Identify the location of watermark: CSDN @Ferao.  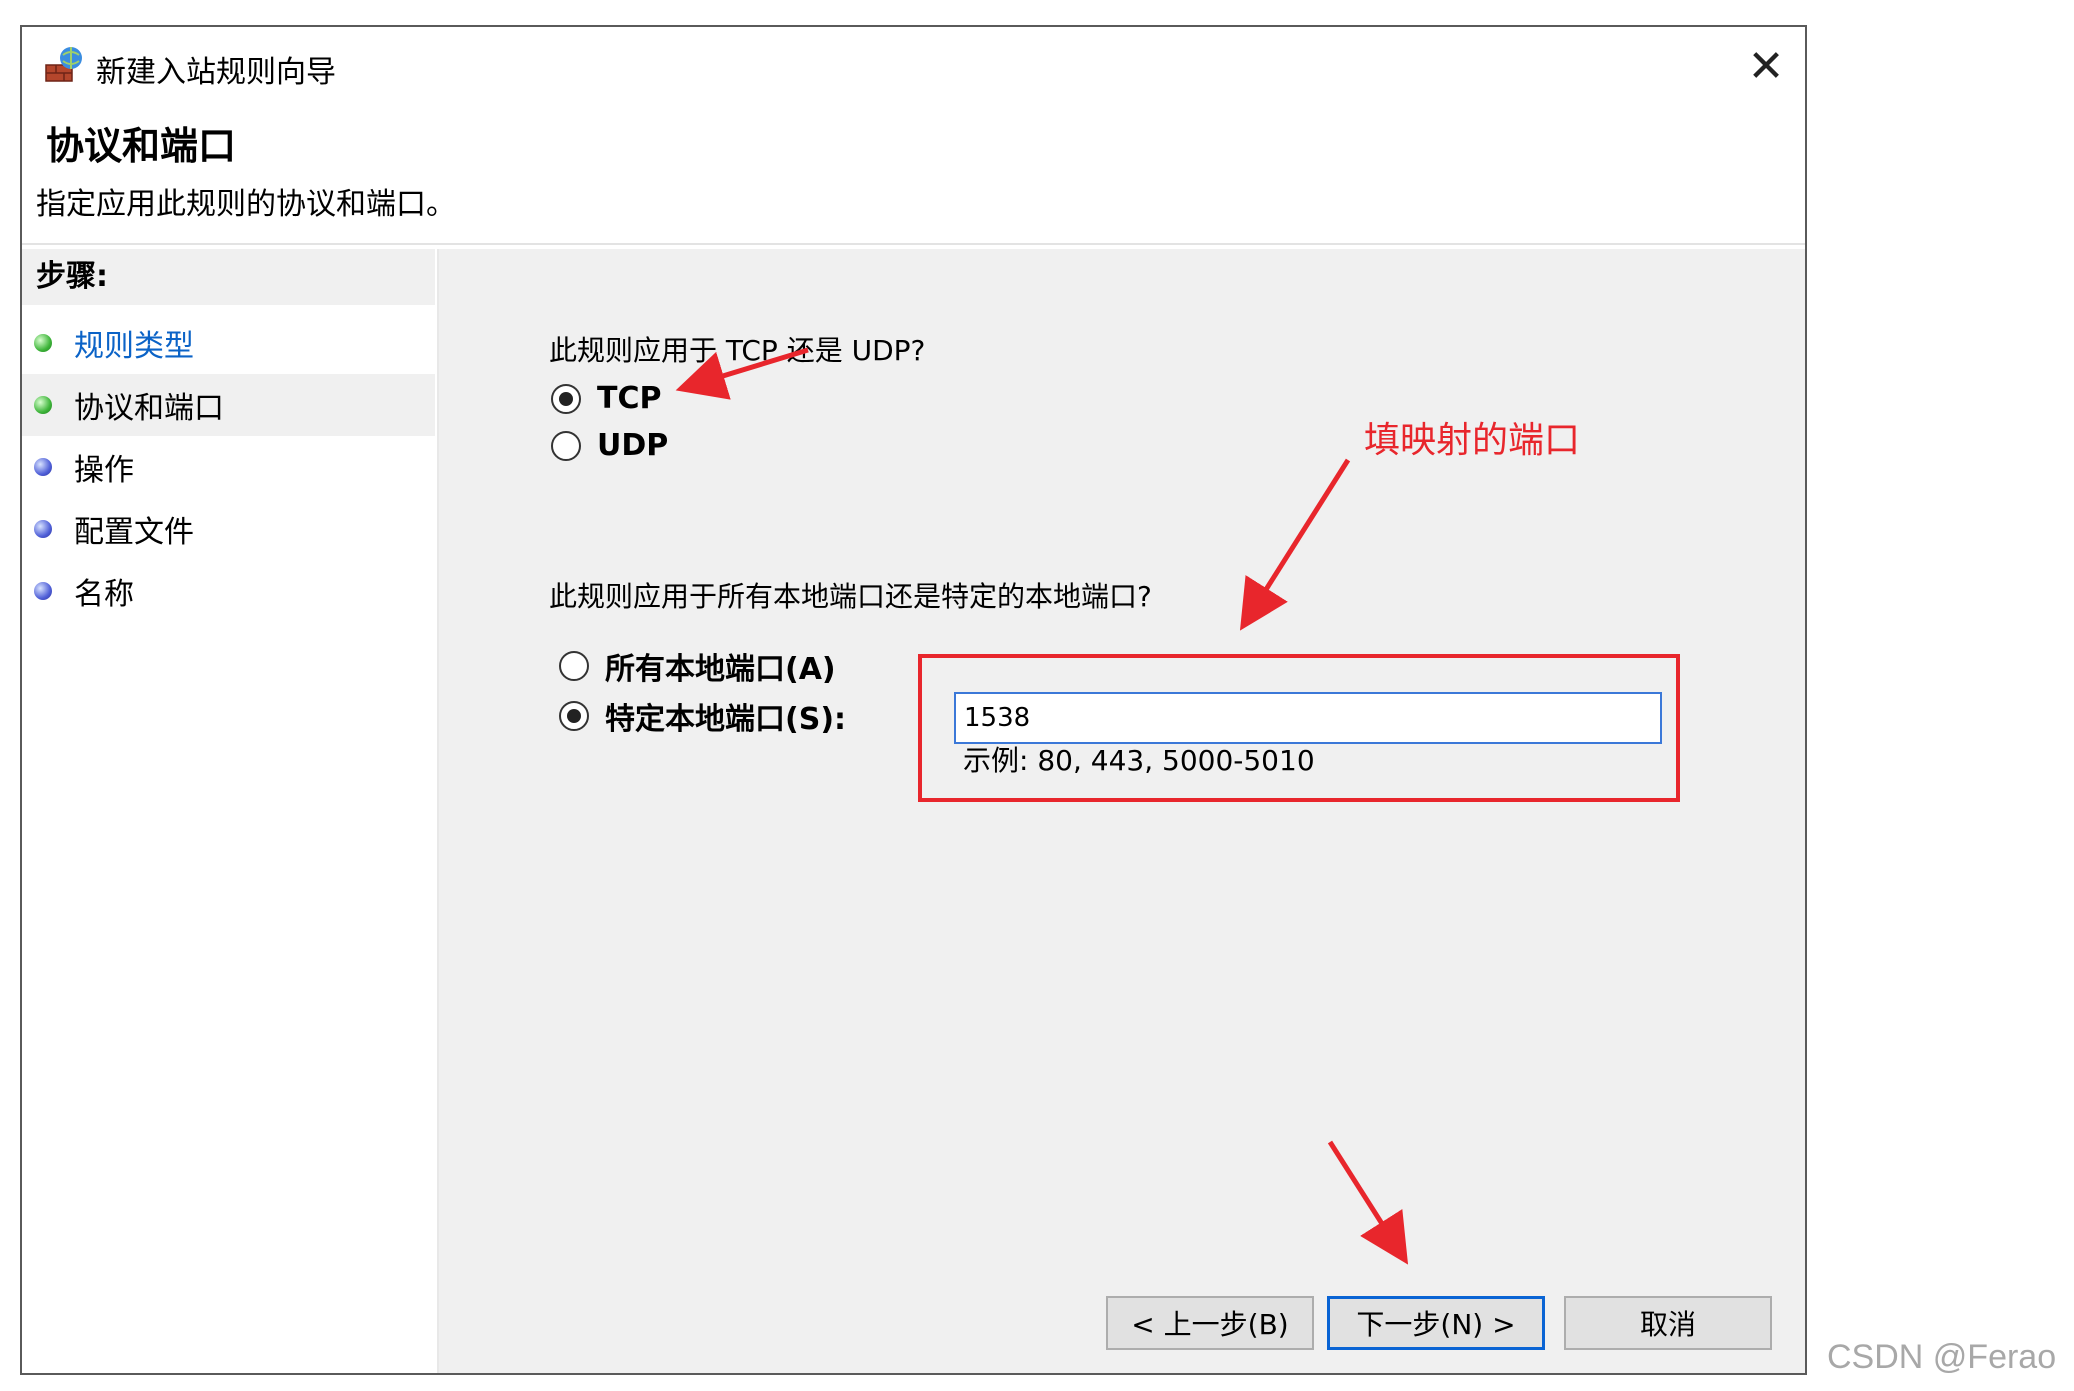
(1942, 1357).